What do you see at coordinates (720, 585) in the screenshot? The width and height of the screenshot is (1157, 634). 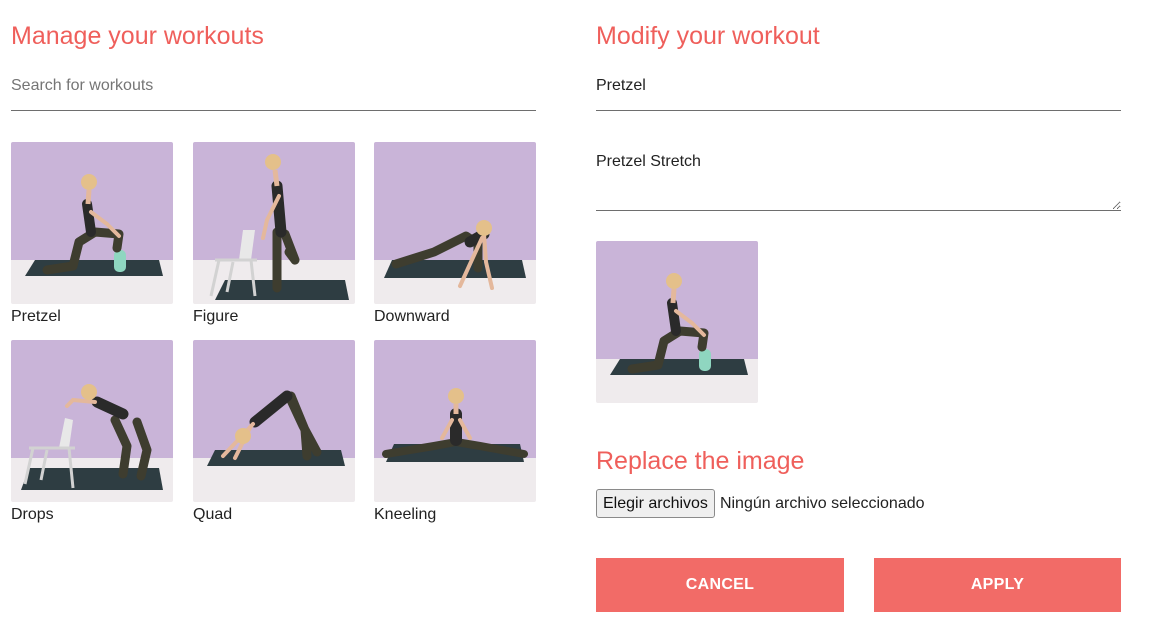 I see `cancel-button: CANCEL` at bounding box center [720, 585].